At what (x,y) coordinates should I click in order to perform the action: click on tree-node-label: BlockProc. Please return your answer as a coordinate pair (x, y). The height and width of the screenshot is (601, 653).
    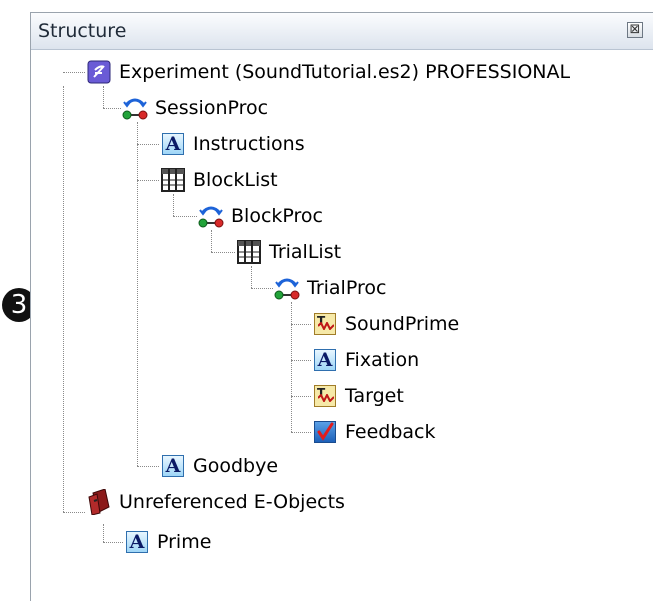
    Looking at the image, I should click on (277, 216).